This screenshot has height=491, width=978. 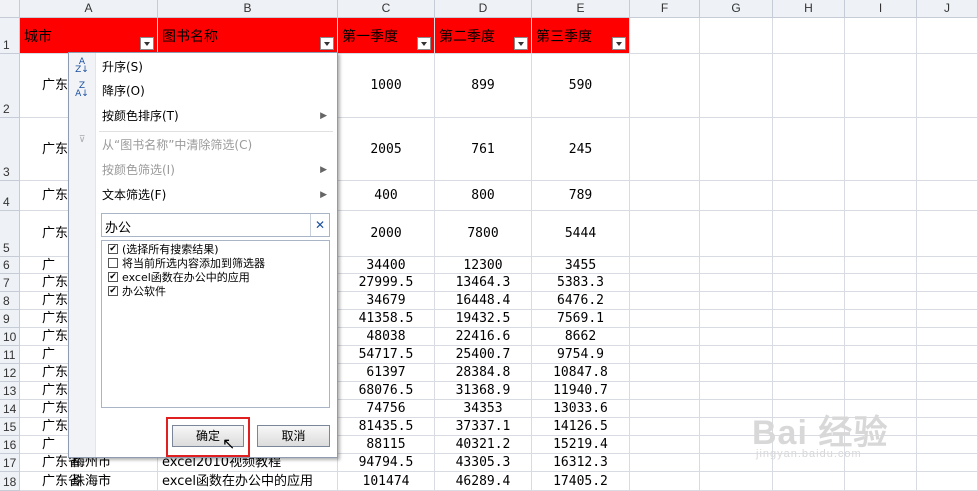 I want to click on cell-q1: 48038, so click(x=386, y=337).